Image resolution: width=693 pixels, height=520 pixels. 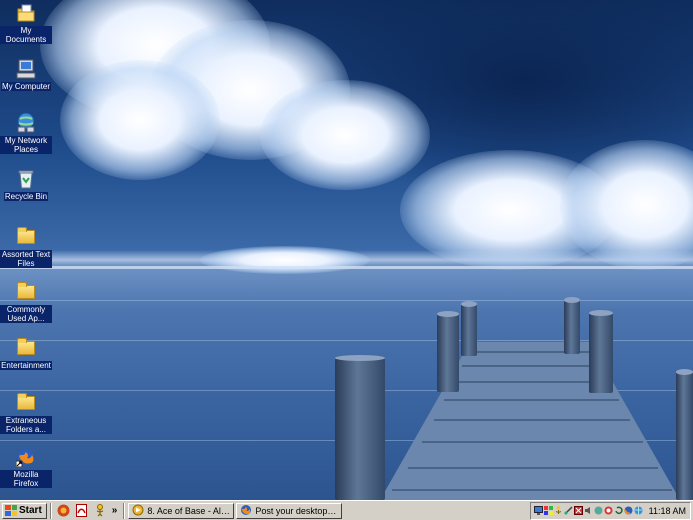 I want to click on desktop-icon-label: Assorted Text Files, so click(x=26, y=259).